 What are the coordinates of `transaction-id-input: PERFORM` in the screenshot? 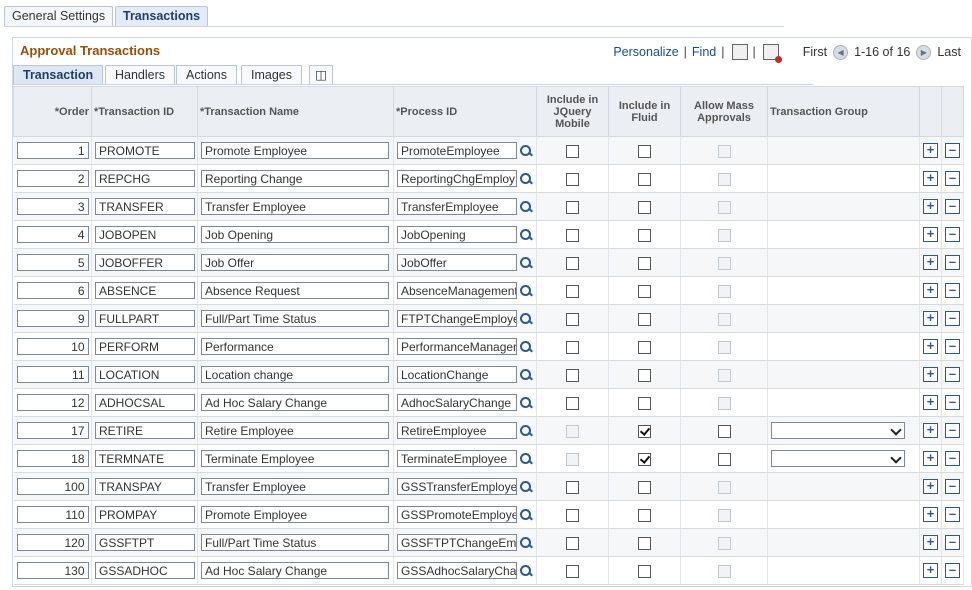 It's located at (145, 346).